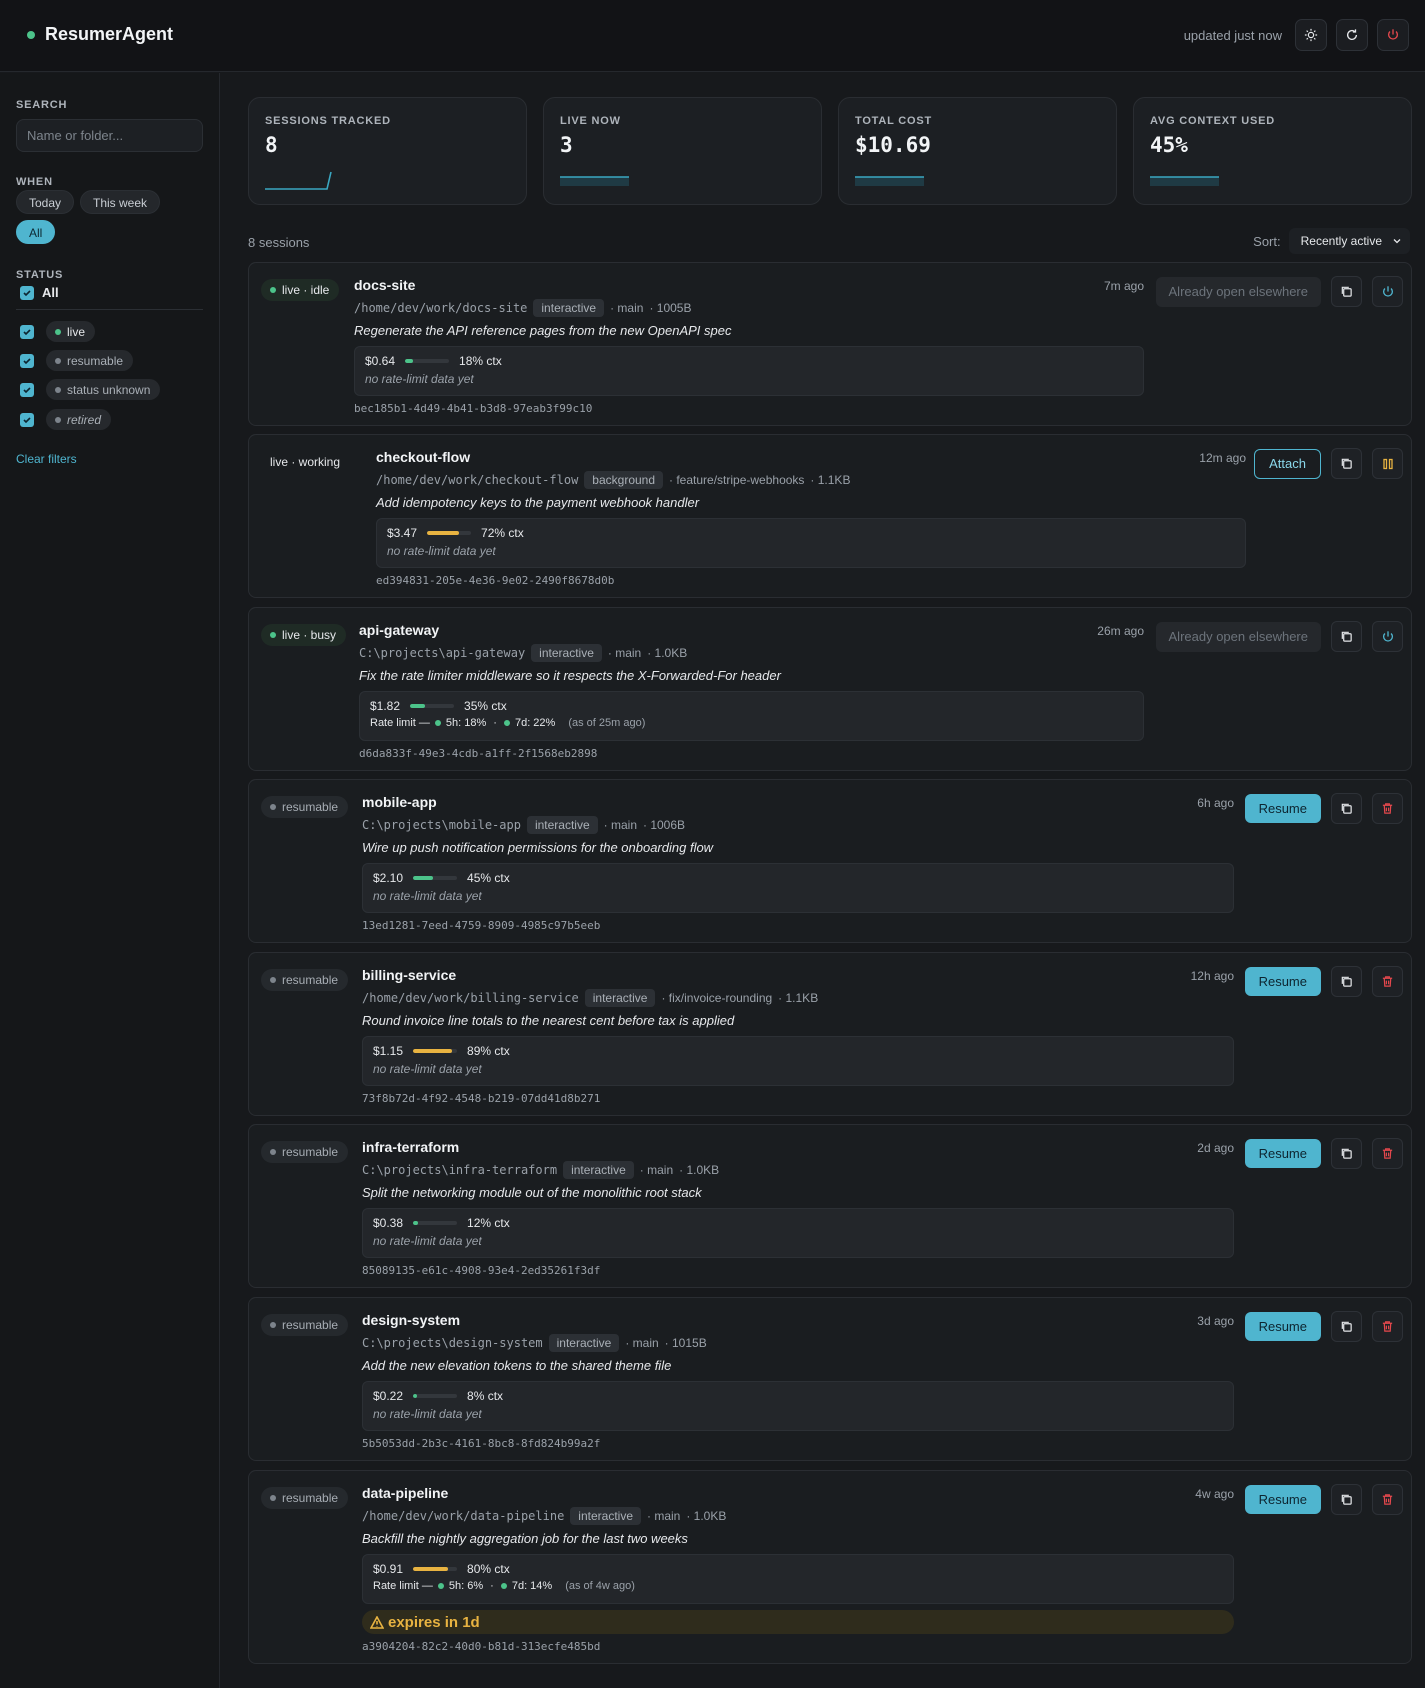  I want to click on rate-asof: (as of 4w ago), so click(600, 1586).